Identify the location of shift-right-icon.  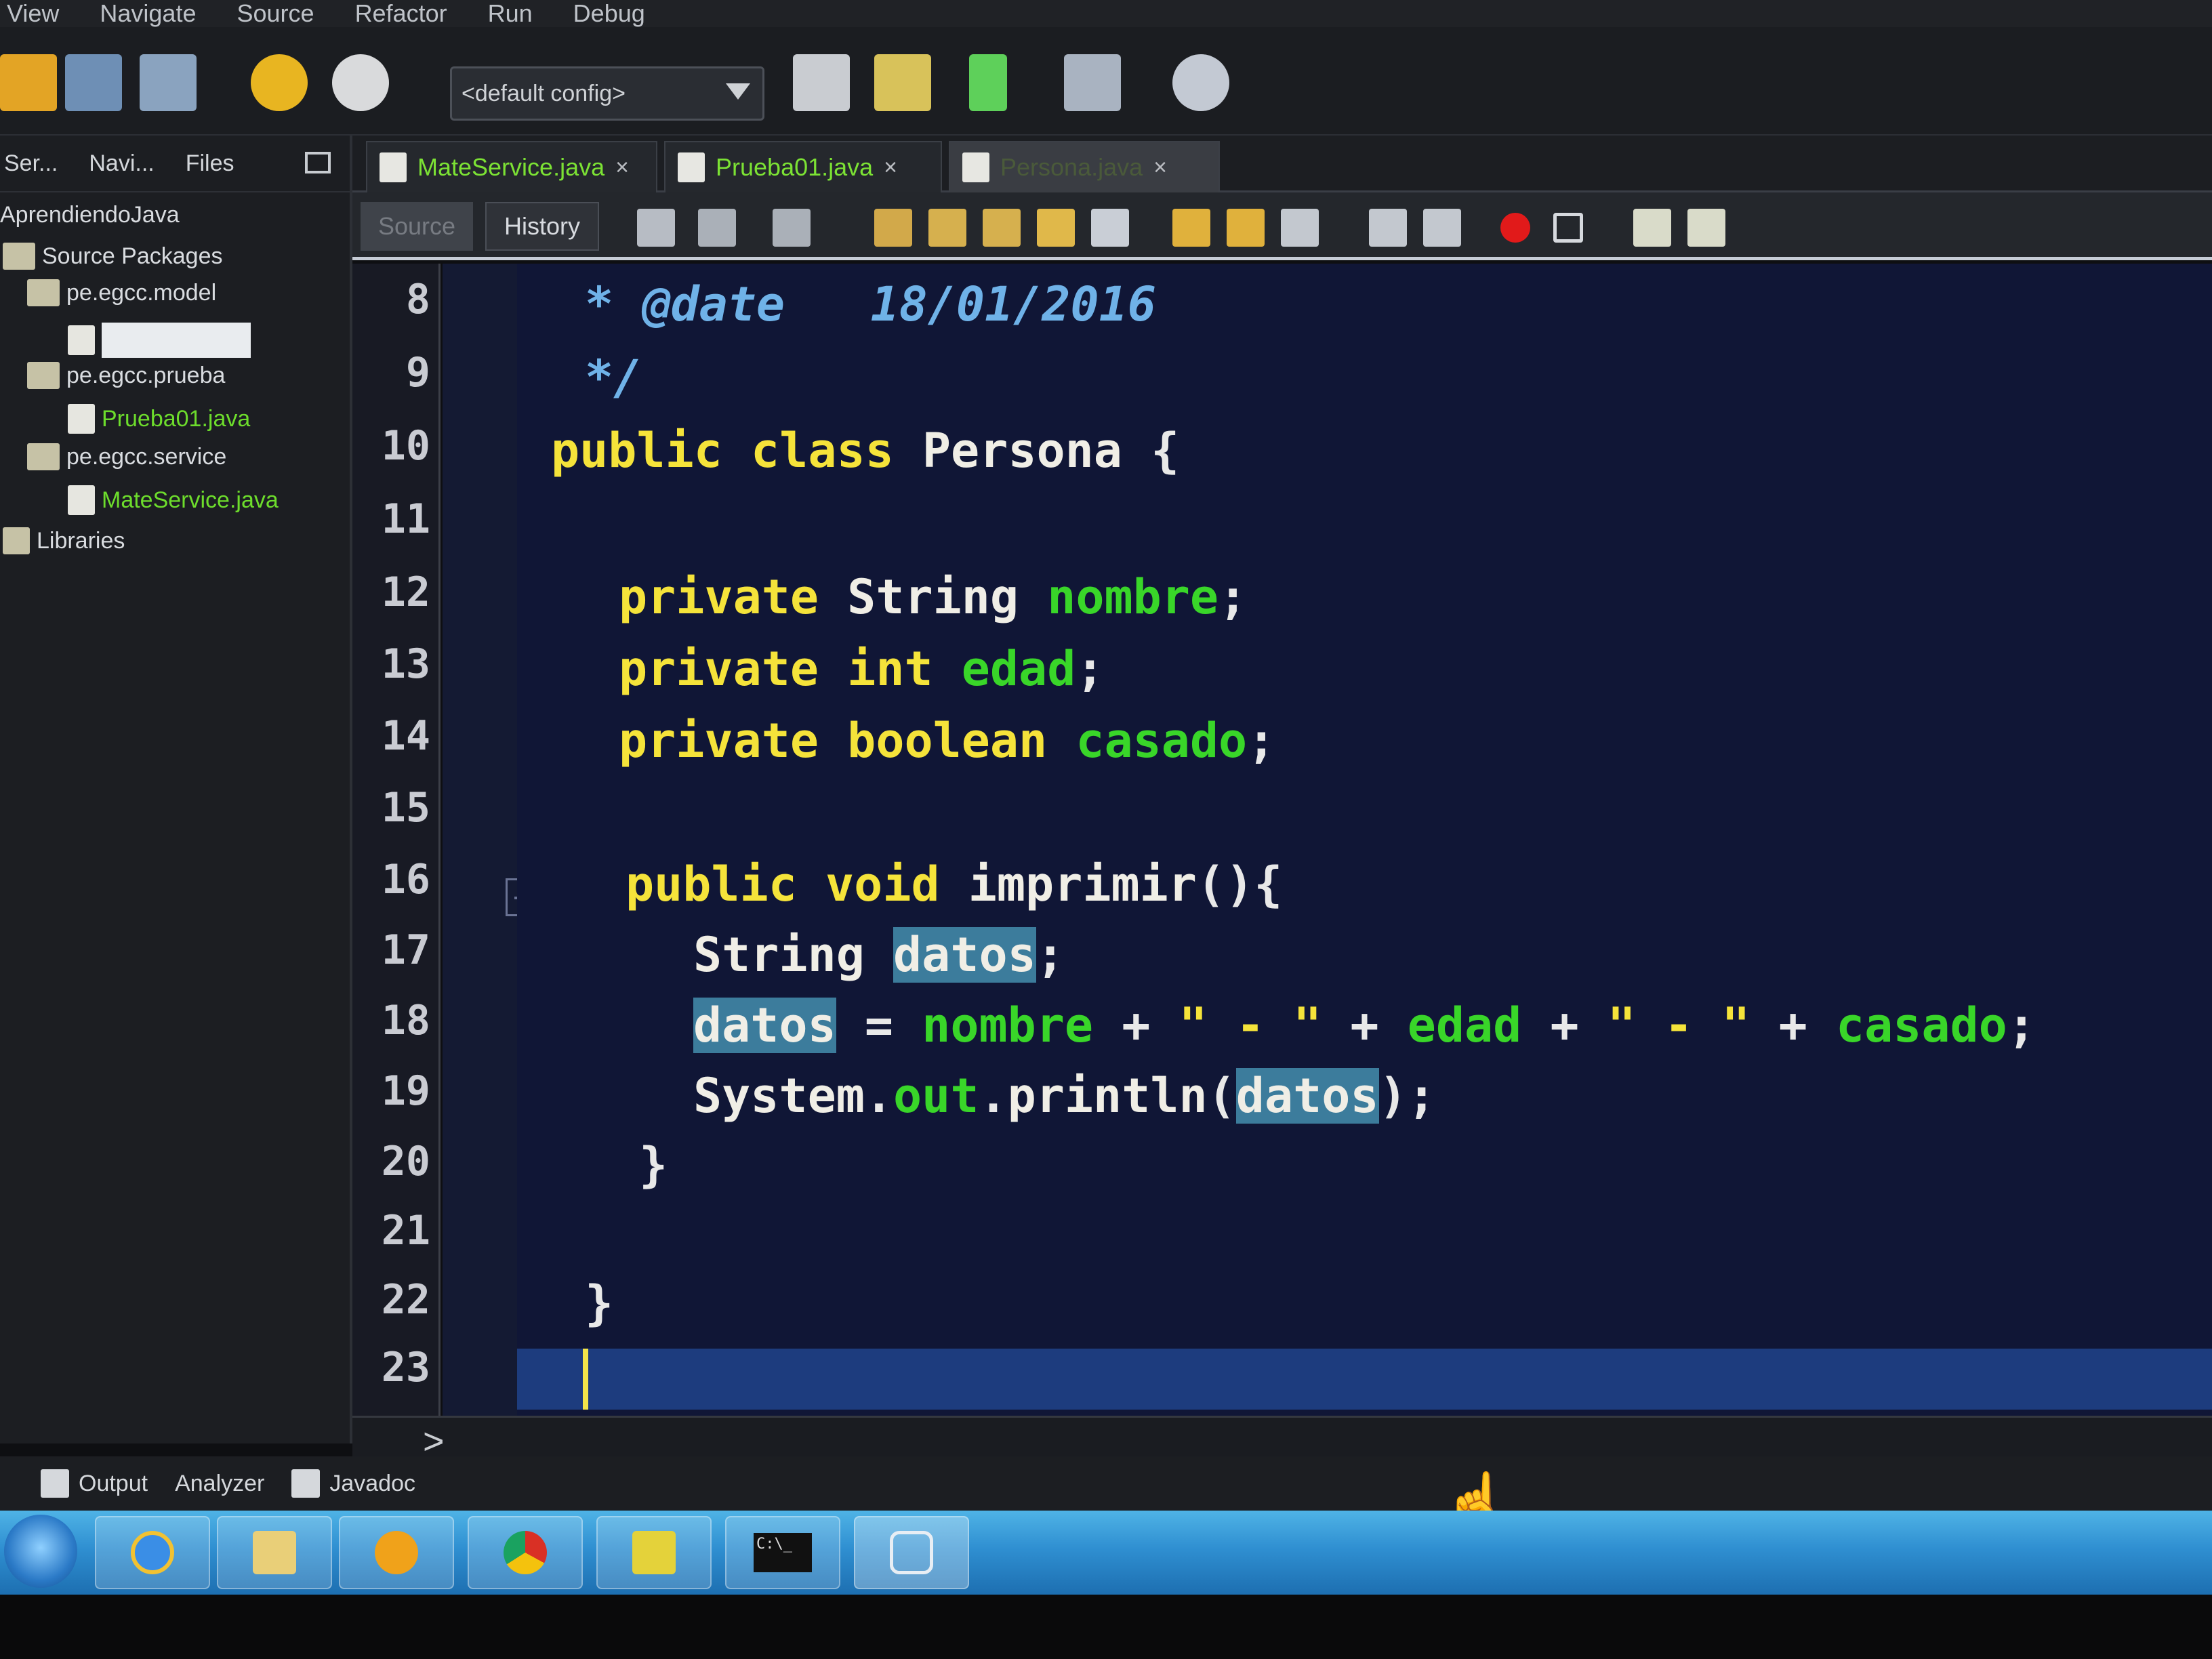
(1442, 228).